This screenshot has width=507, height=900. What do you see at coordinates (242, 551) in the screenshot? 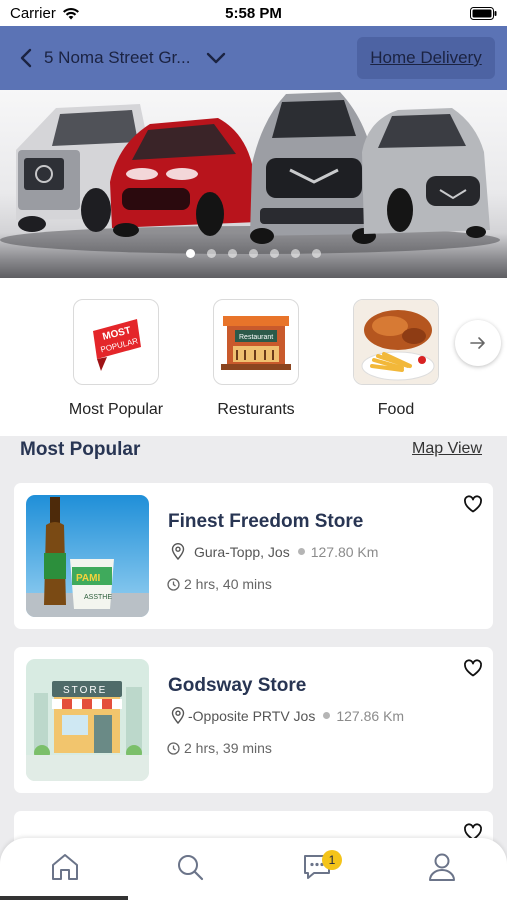
I see `store-address: Gura-Topp, Jos` at bounding box center [242, 551].